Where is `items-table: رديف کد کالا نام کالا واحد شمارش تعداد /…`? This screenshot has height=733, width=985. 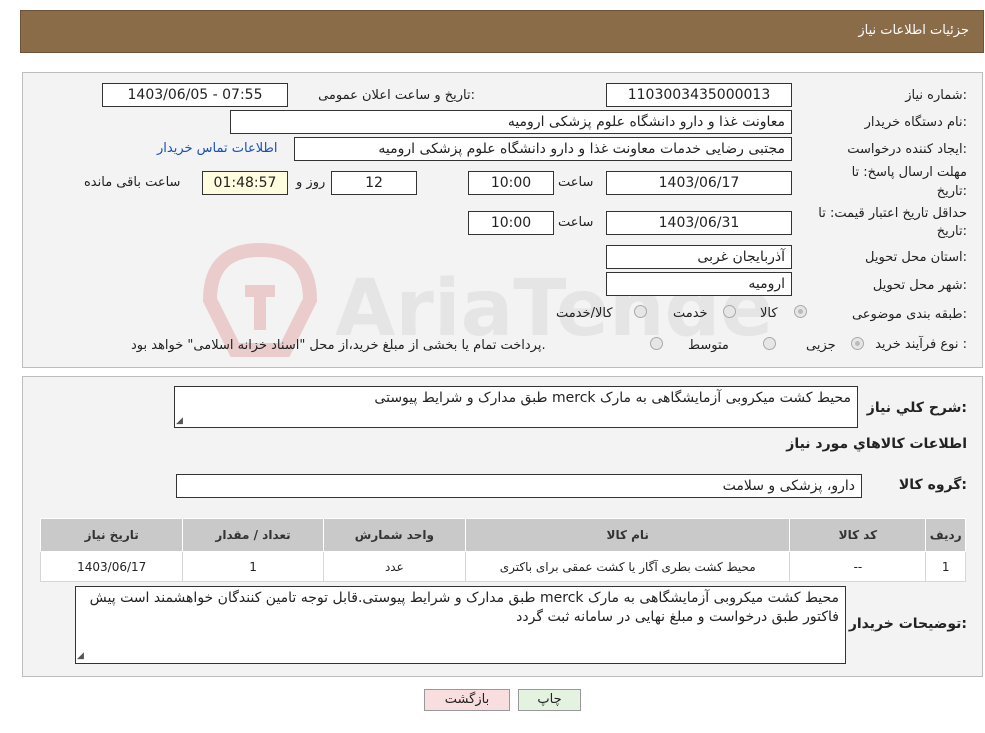 items-table: رديف کد کالا نام کالا واحد شمارش تعداد /… is located at coordinates (502, 550).